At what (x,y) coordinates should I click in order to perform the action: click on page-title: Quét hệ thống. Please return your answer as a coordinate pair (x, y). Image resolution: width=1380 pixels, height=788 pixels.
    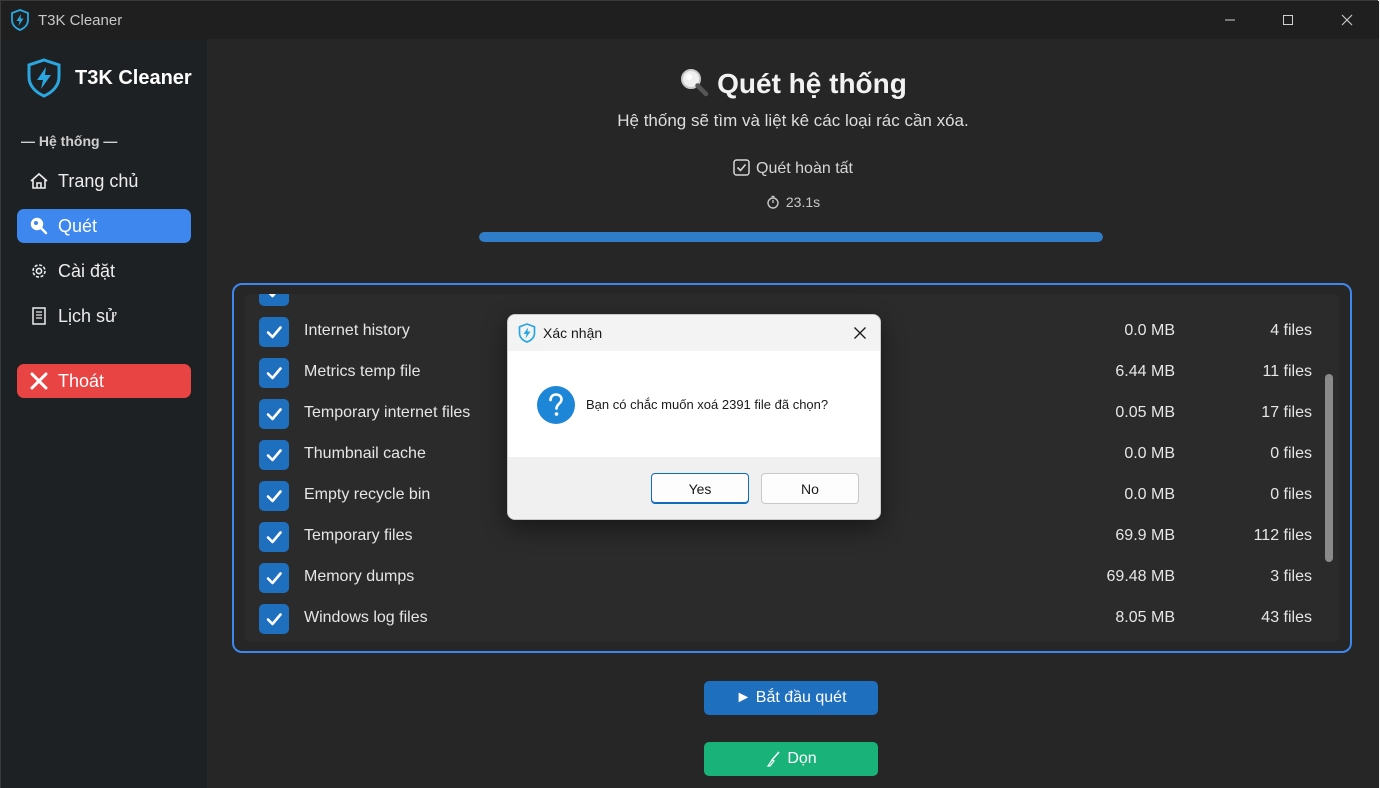
    Looking at the image, I should click on (793, 83).